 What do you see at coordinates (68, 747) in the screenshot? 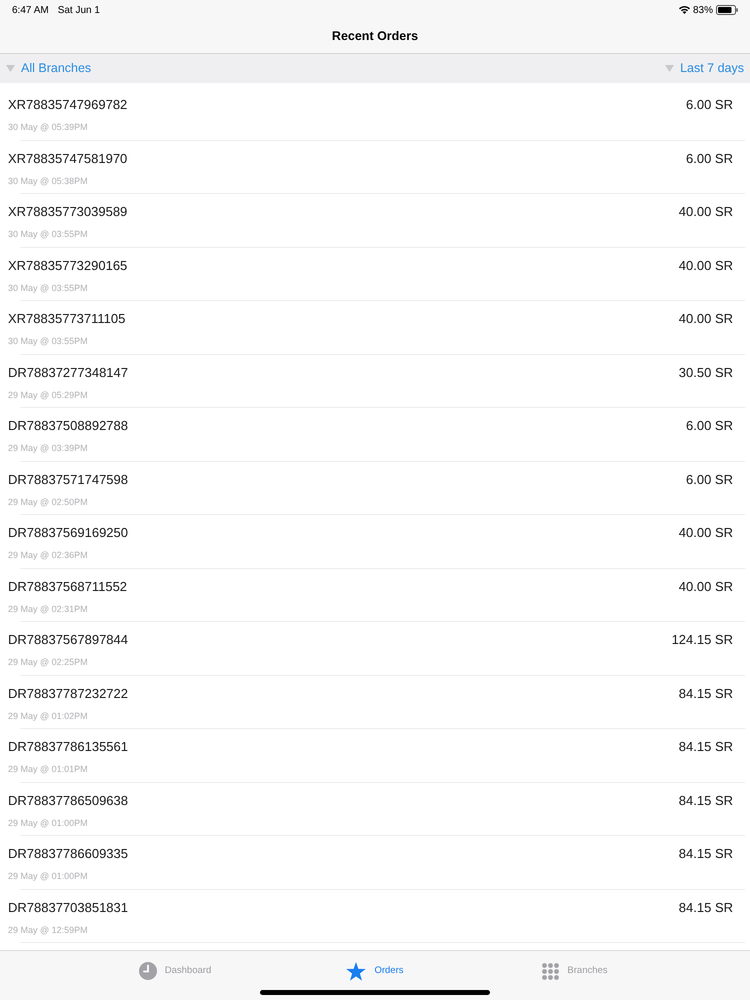
I see `order-number: DR78837786135561` at bounding box center [68, 747].